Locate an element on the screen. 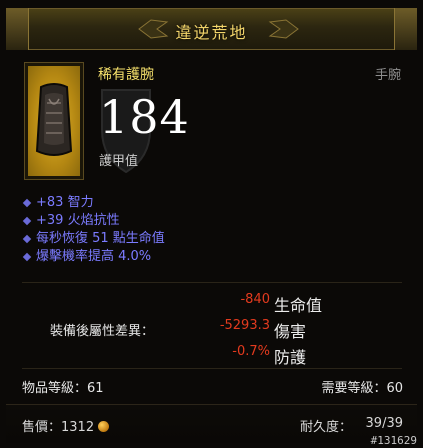 This screenshot has height=448, width=423. durability-value: 39/39 is located at coordinates (384, 423).